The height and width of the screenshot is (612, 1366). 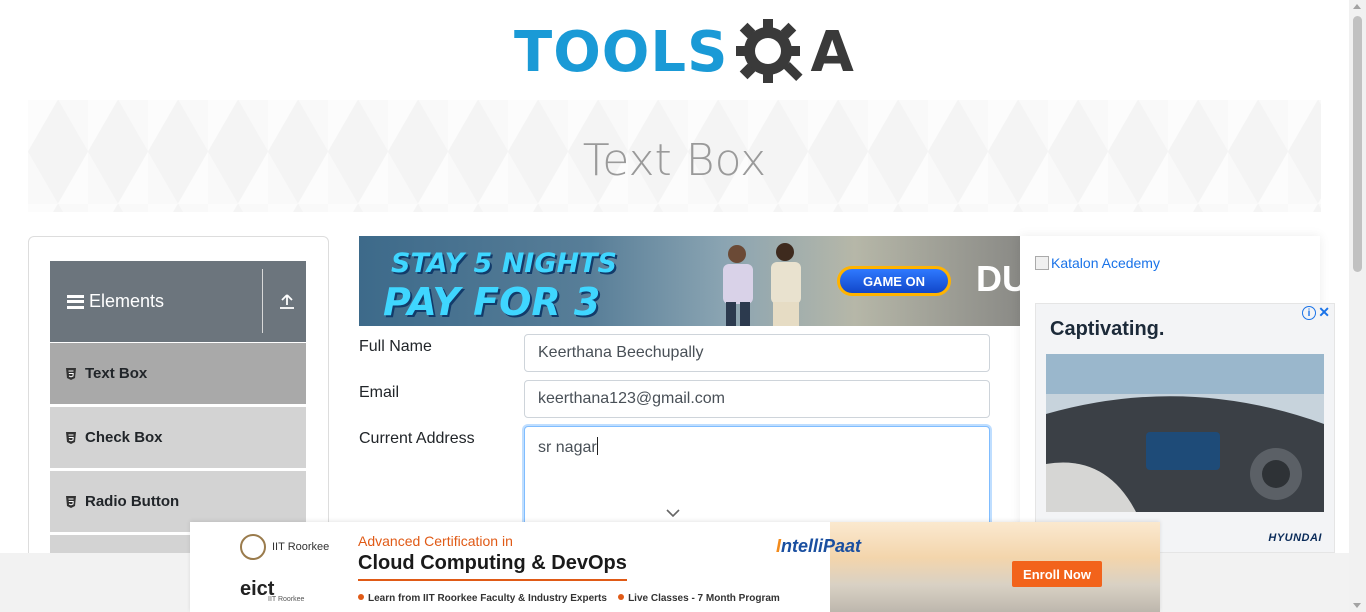 What do you see at coordinates (762, 284) in the screenshot?
I see `ad-people-image` at bounding box center [762, 284].